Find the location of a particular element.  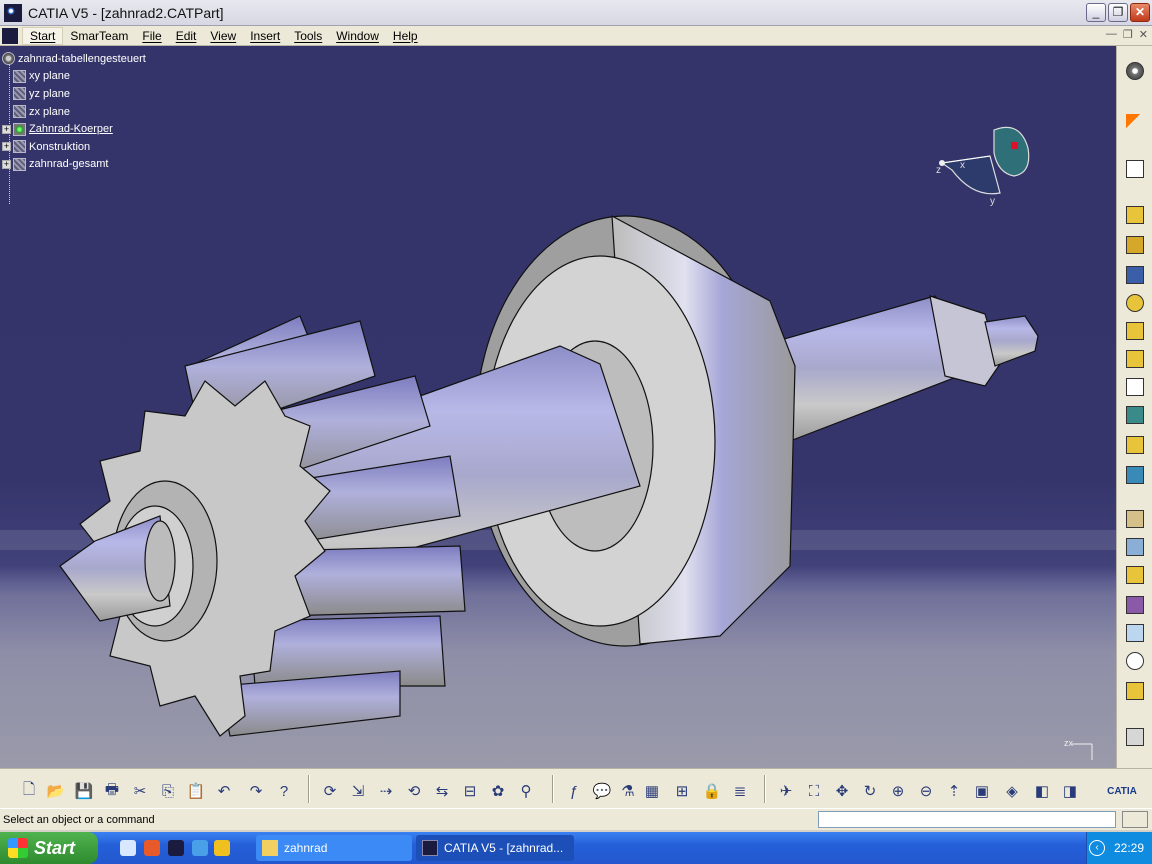

select-arrow-icon is located at coordinates (1135, 123).